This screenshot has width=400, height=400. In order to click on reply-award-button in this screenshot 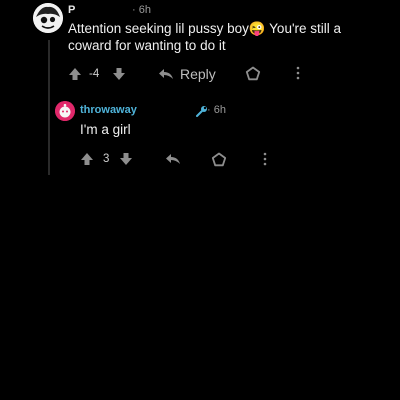, I will do `click(219, 160)`.